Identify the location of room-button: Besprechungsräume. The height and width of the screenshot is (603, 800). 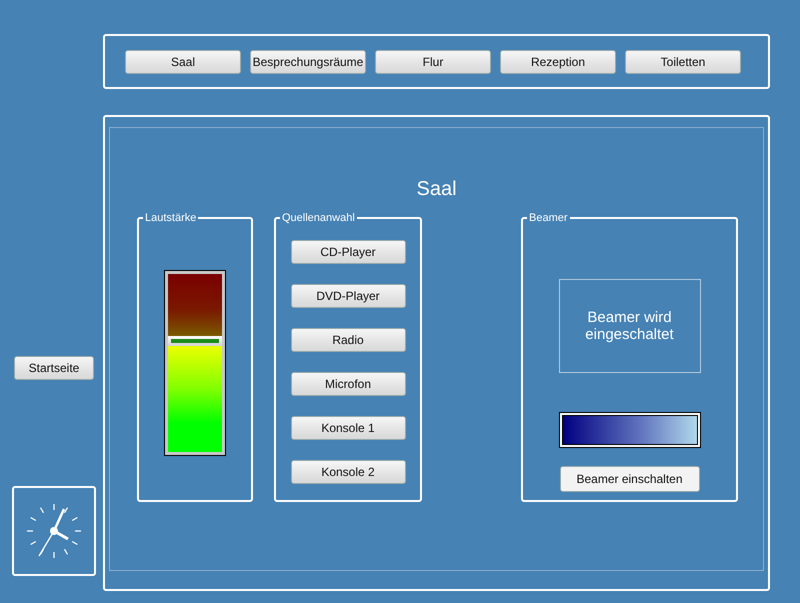
(308, 62).